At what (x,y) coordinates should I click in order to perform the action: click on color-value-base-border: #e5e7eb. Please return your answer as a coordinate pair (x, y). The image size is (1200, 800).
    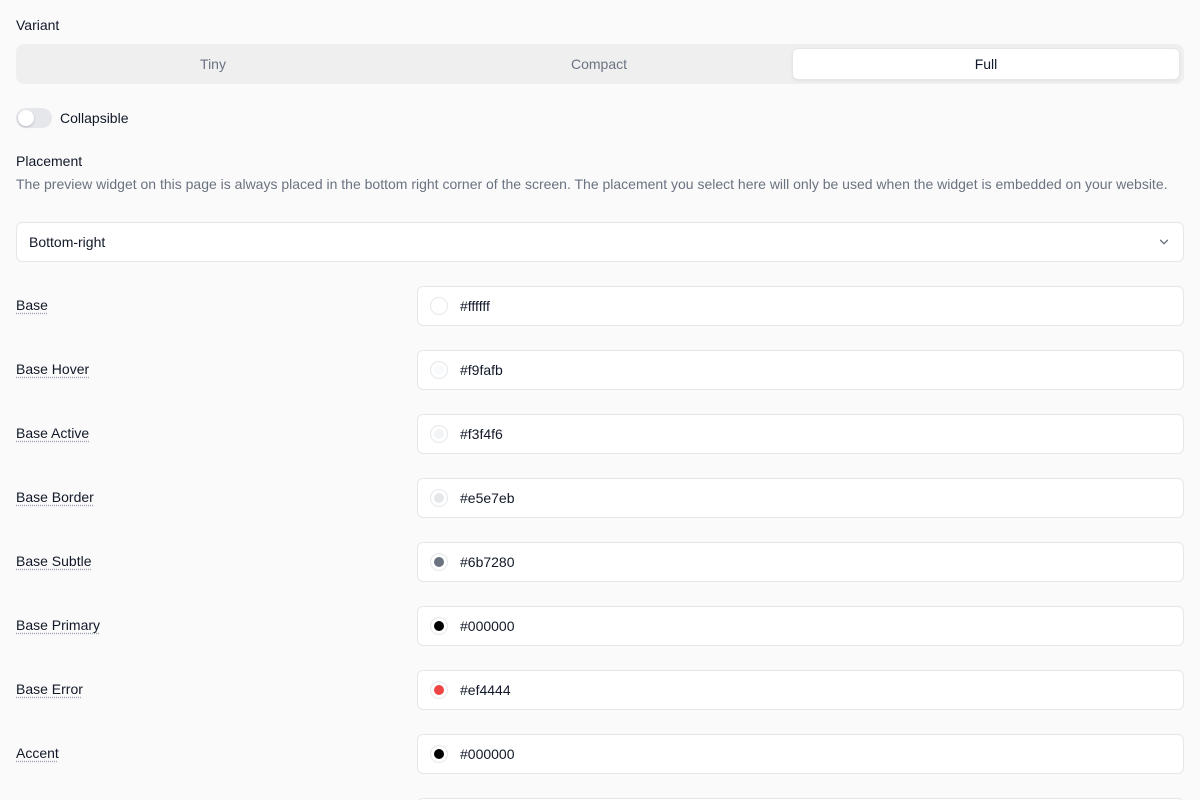
    Looking at the image, I should click on (487, 498).